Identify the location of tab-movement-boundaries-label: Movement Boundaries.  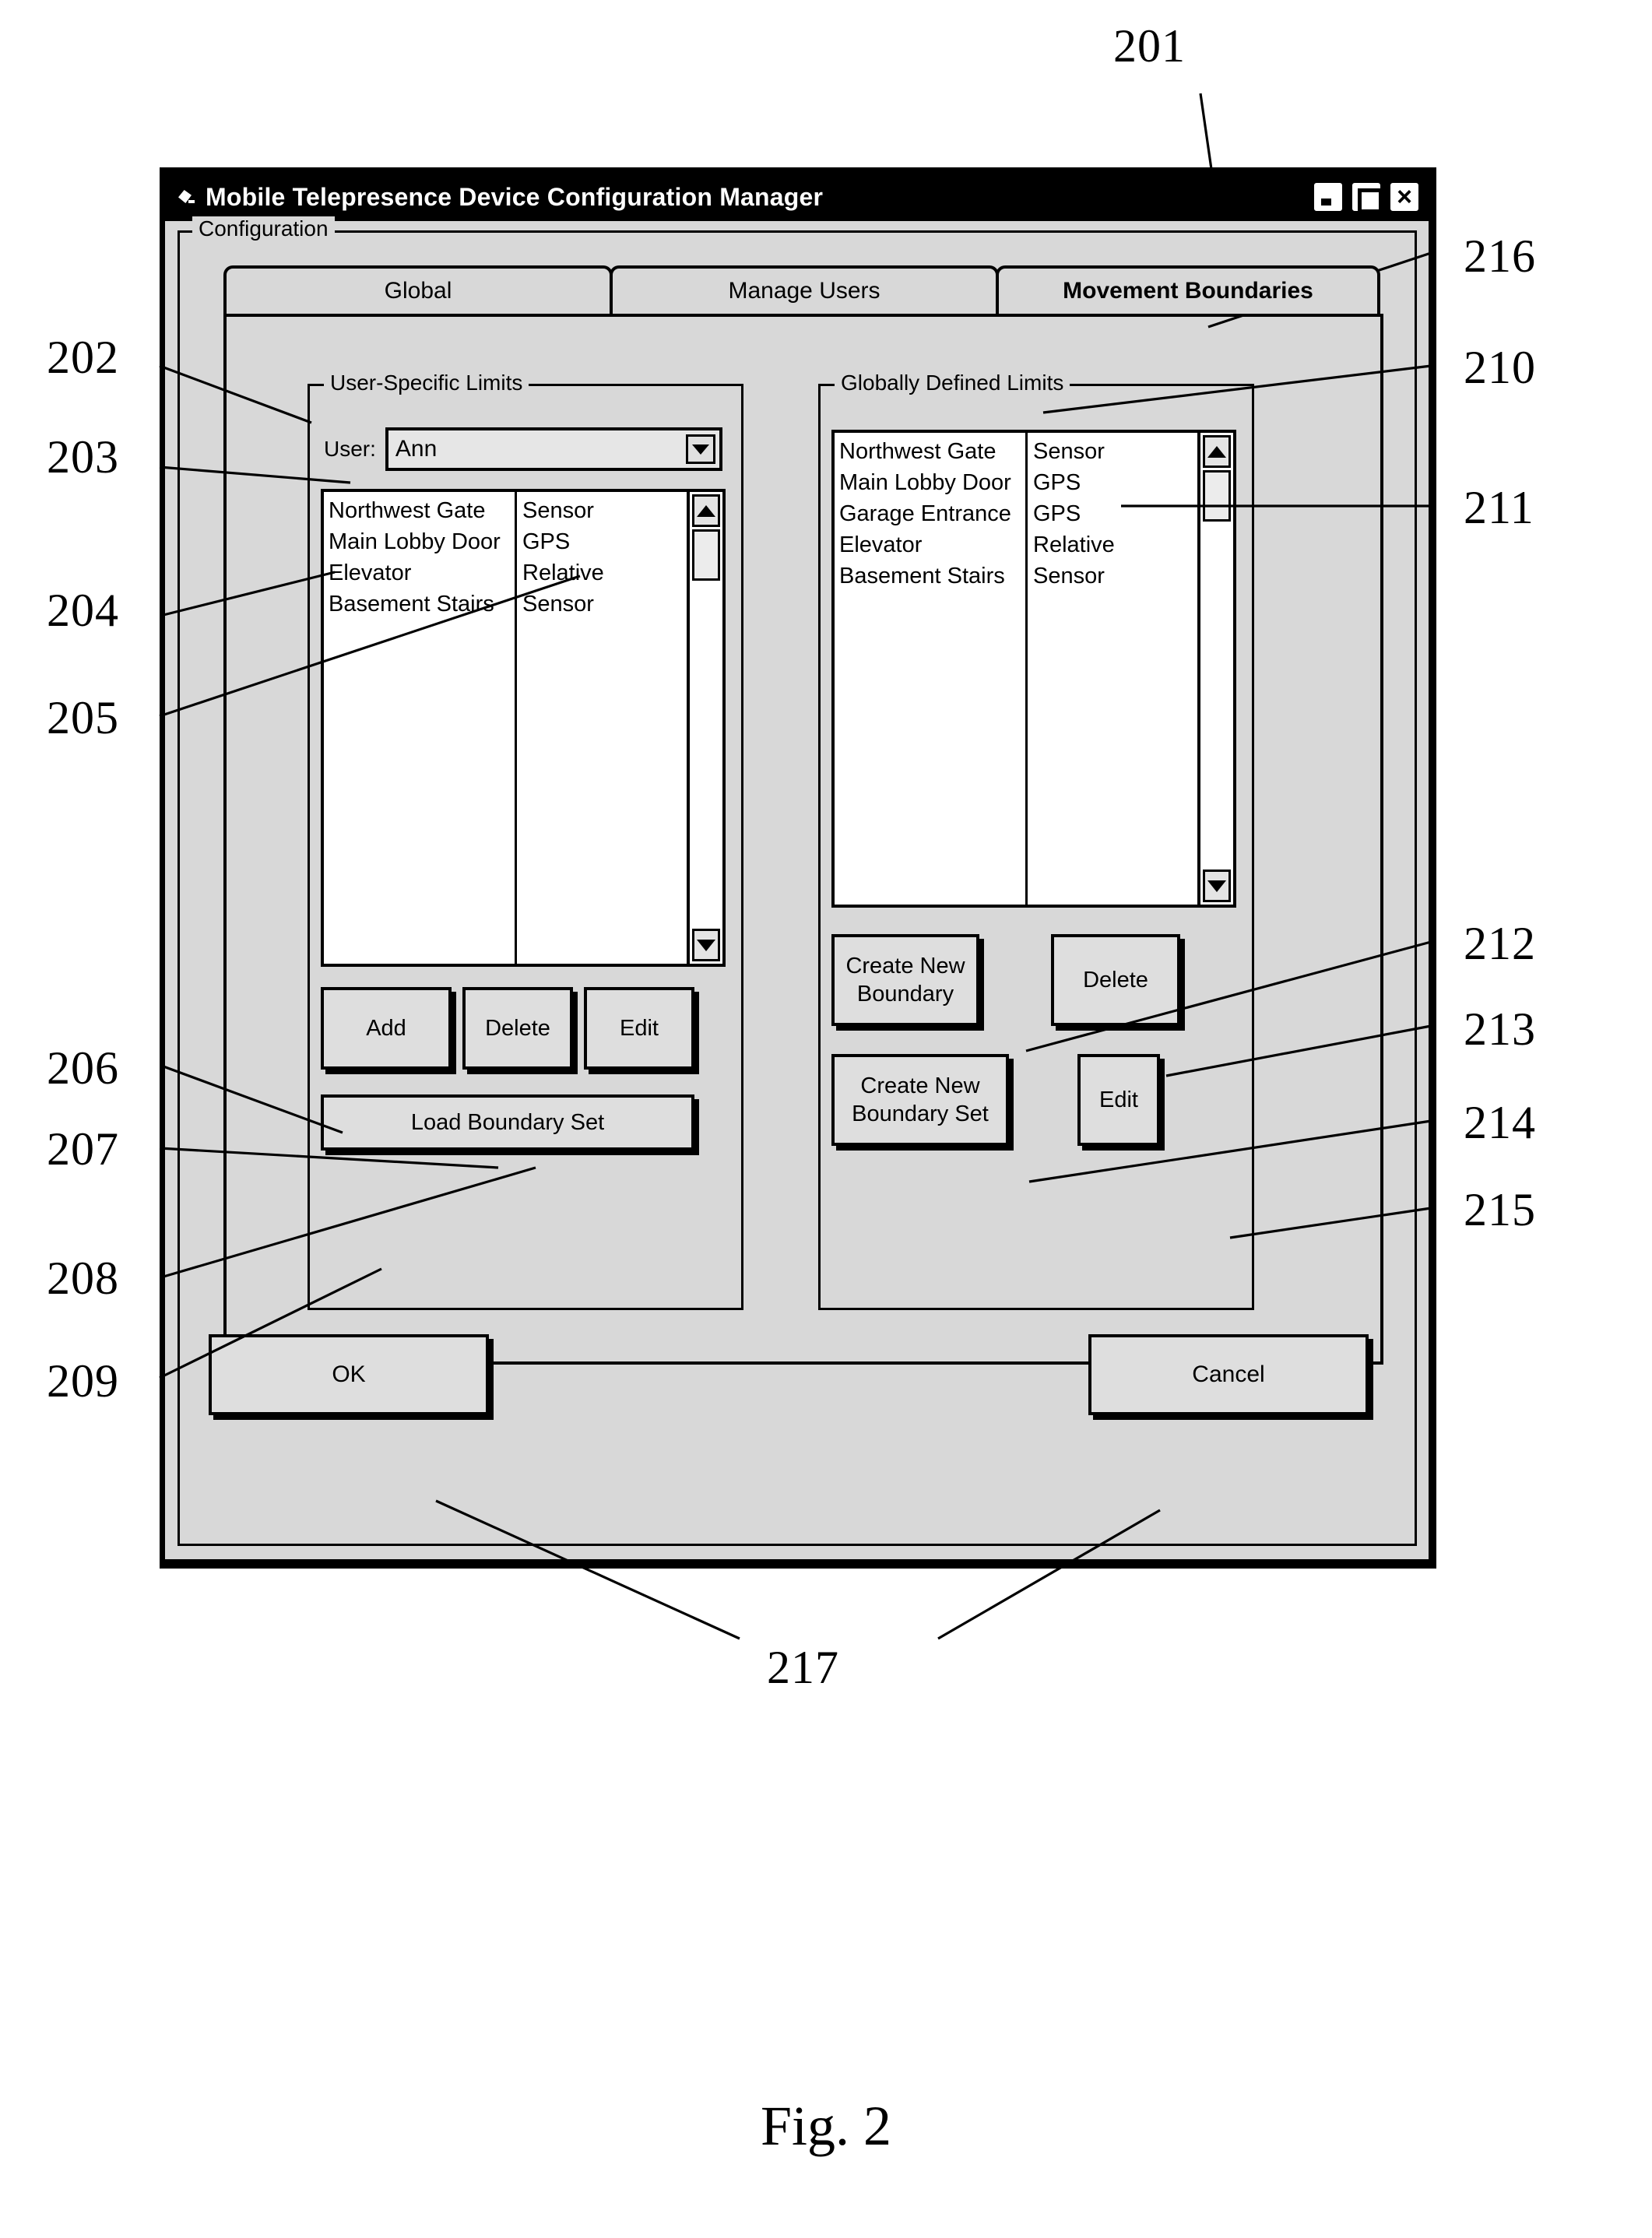
(1188, 291).